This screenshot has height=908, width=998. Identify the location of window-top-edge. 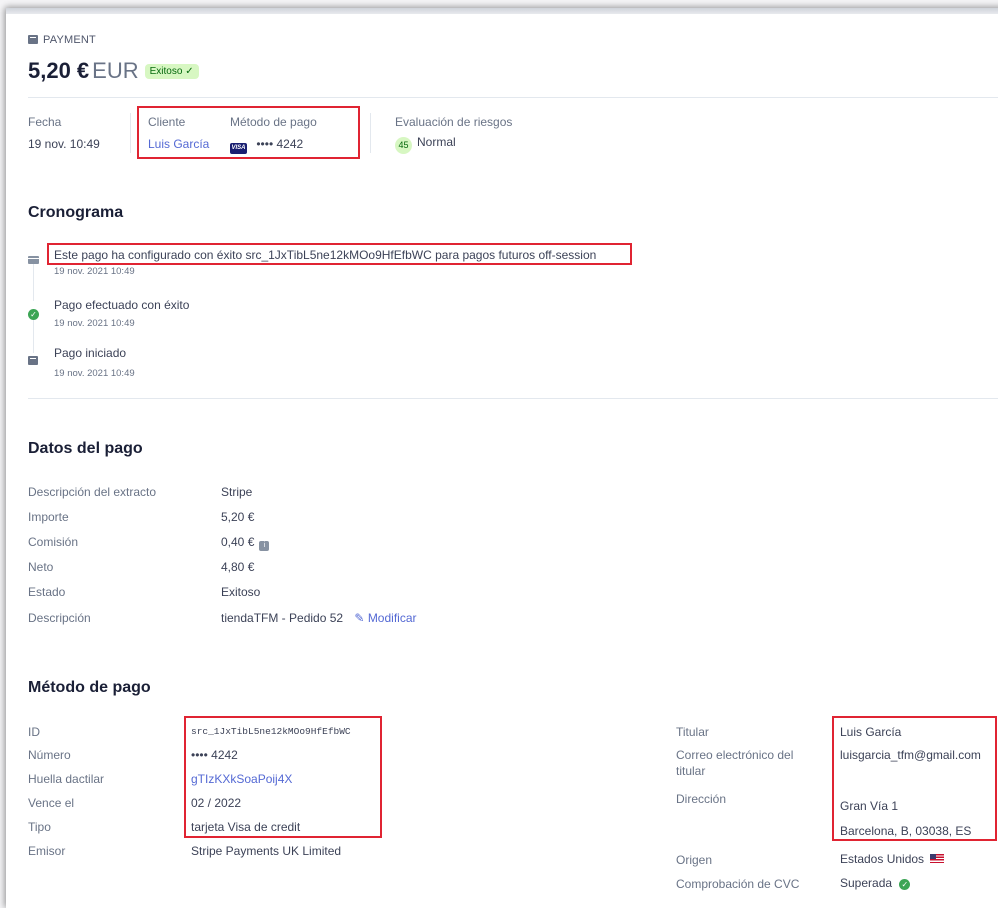
(502, 11).